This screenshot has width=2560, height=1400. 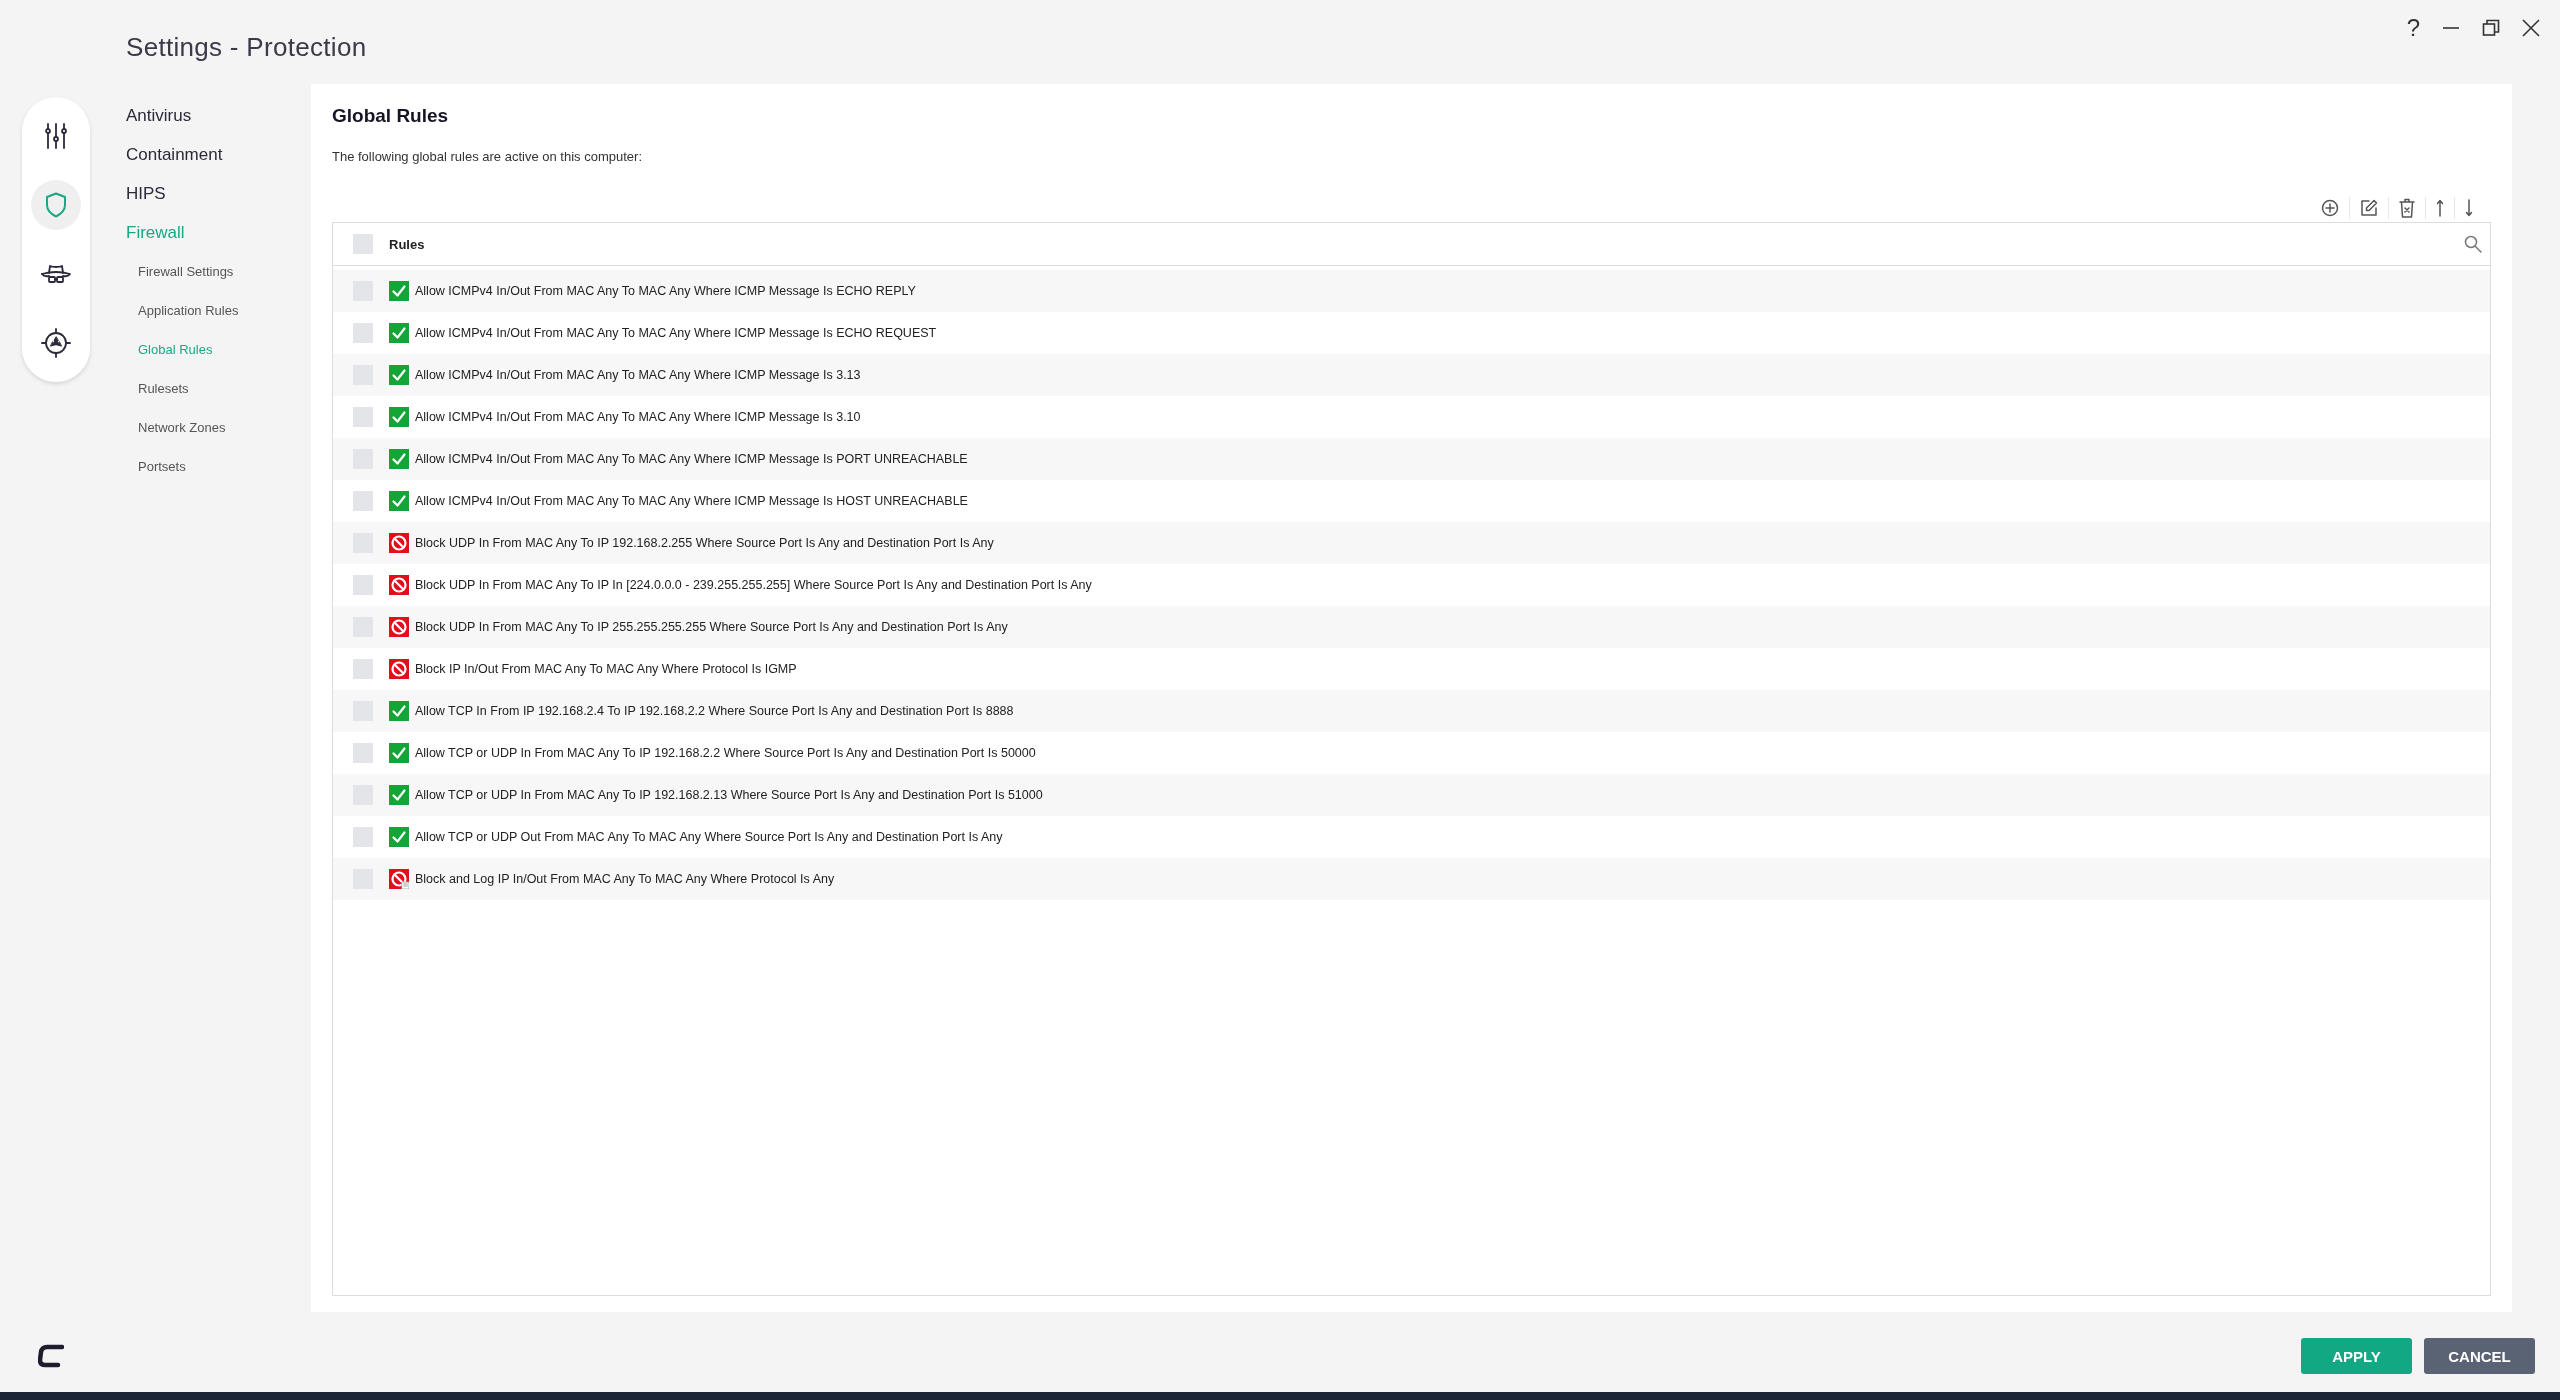 What do you see at coordinates (391, 116) in the screenshot?
I see `page-heading: Global Rules` at bounding box center [391, 116].